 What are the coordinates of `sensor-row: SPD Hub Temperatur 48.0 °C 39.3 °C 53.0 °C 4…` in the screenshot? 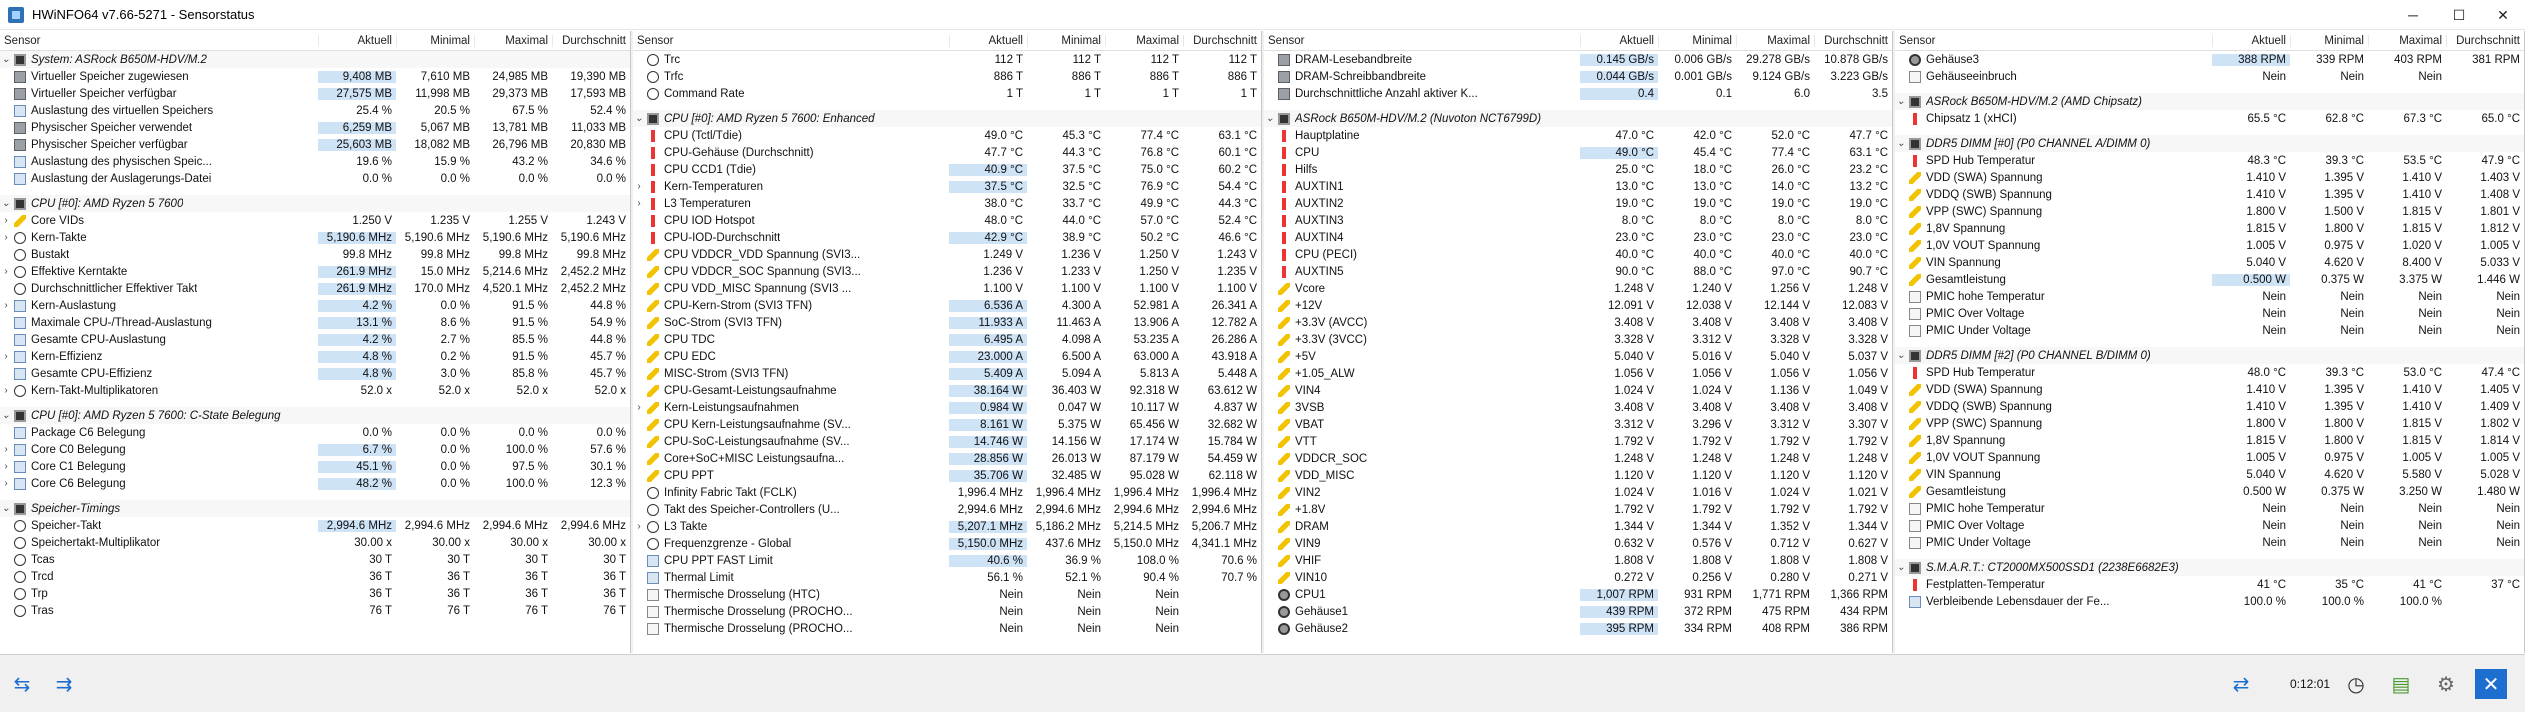 It's located at (2209, 372).